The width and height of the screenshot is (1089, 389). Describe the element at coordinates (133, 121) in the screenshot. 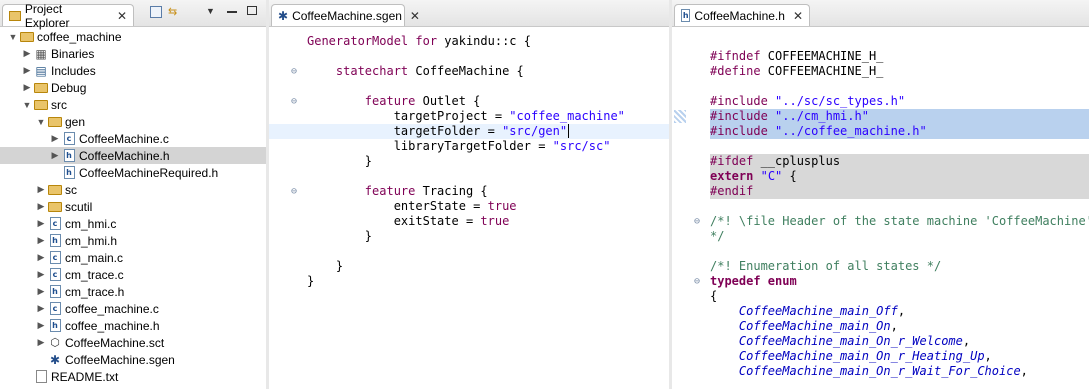

I see `tree-item: ▼ gen` at that location.